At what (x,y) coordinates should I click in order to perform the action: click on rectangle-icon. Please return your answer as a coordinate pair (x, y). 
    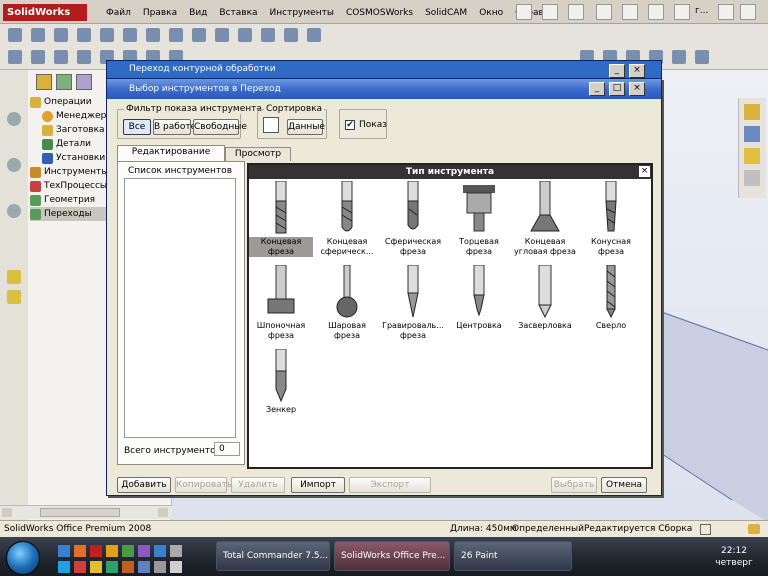
    Looking at the image, I should click on (84, 35).